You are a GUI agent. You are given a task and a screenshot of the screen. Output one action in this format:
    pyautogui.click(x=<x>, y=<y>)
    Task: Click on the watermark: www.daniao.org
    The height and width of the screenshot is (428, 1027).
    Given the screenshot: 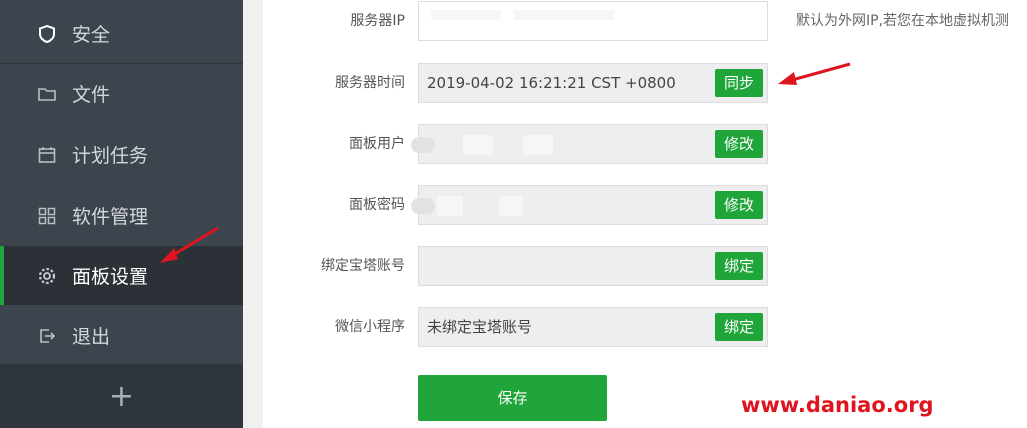 What is the action you would take?
    pyautogui.click(x=837, y=405)
    